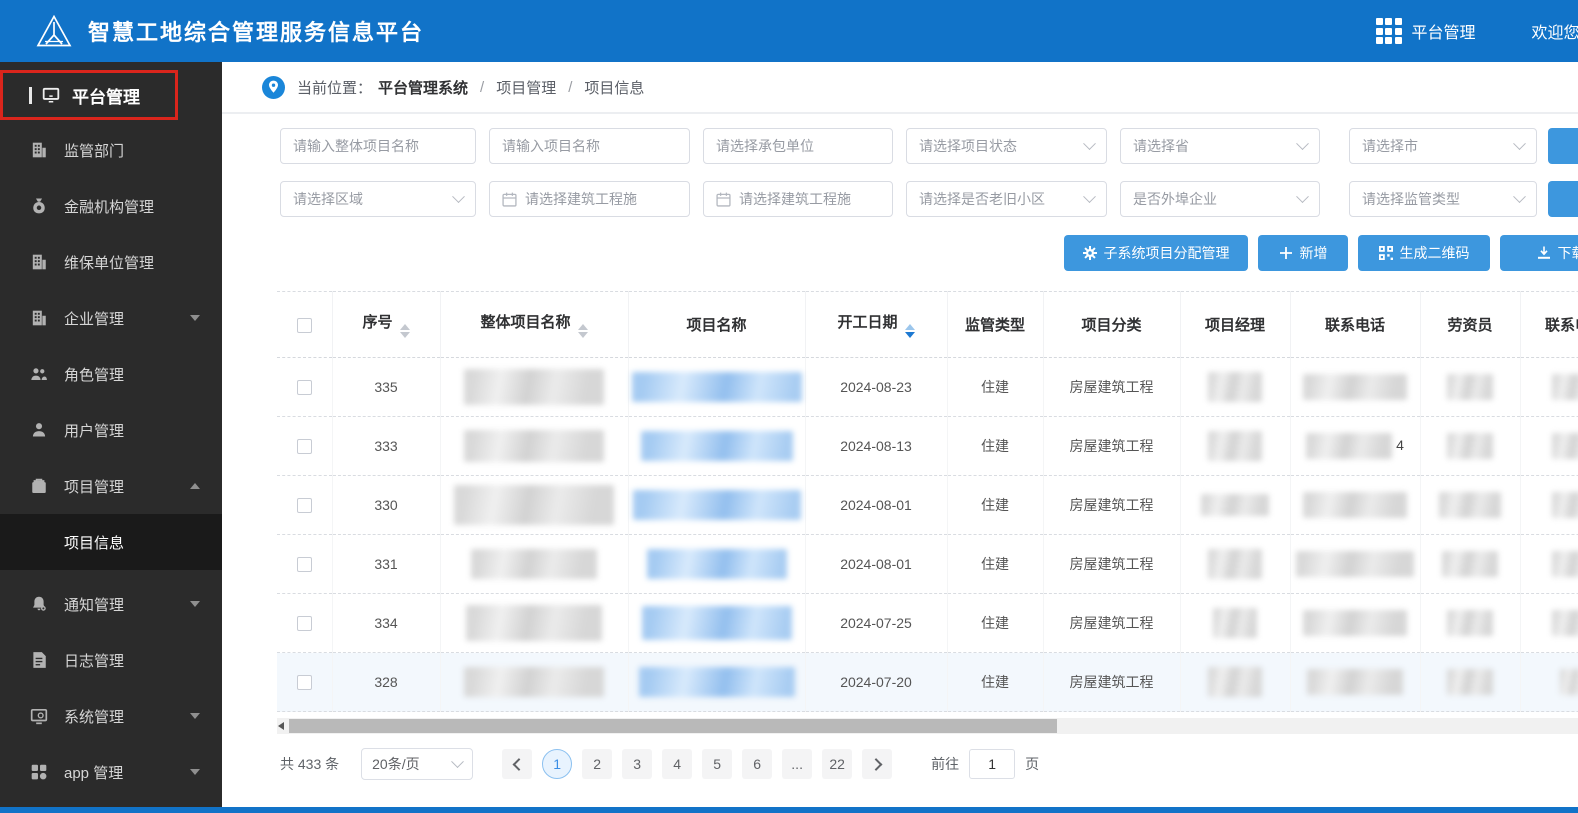  Describe the element at coordinates (386, 564) in the screenshot. I see `cell-seq: 331` at that location.